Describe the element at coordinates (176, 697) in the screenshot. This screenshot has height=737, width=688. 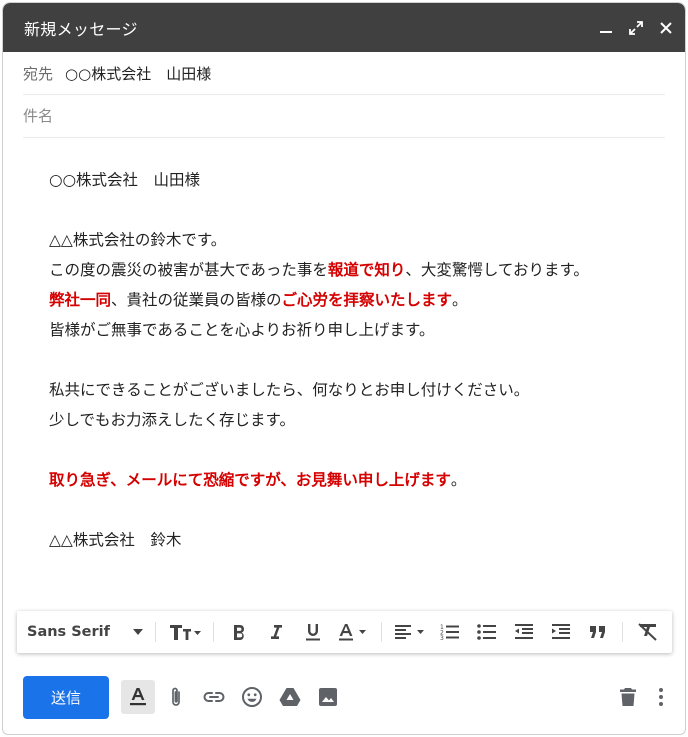
I see `attach-file-icon` at that location.